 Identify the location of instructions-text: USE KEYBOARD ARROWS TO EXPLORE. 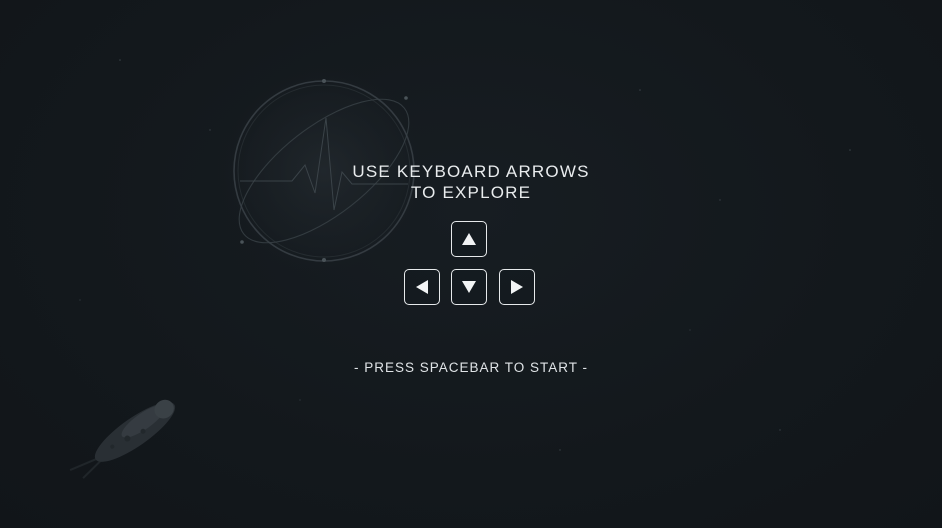
(471, 182).